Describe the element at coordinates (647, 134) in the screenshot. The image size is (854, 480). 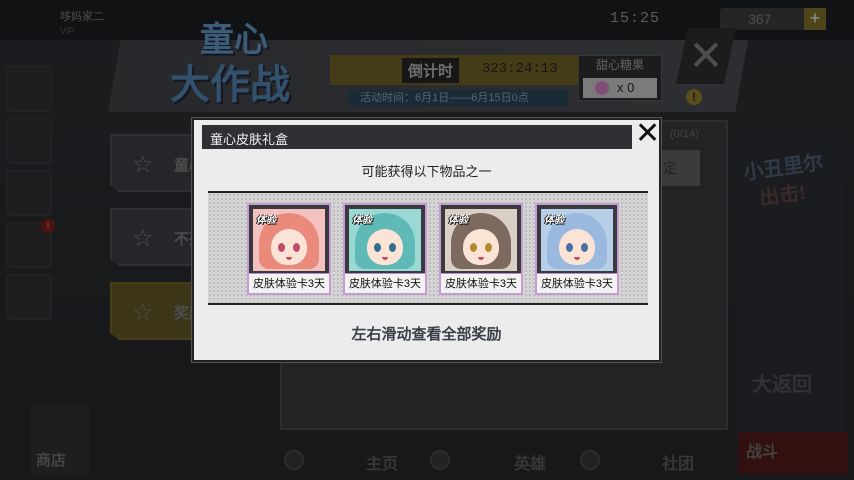
I see `close-icon: ✕` at that location.